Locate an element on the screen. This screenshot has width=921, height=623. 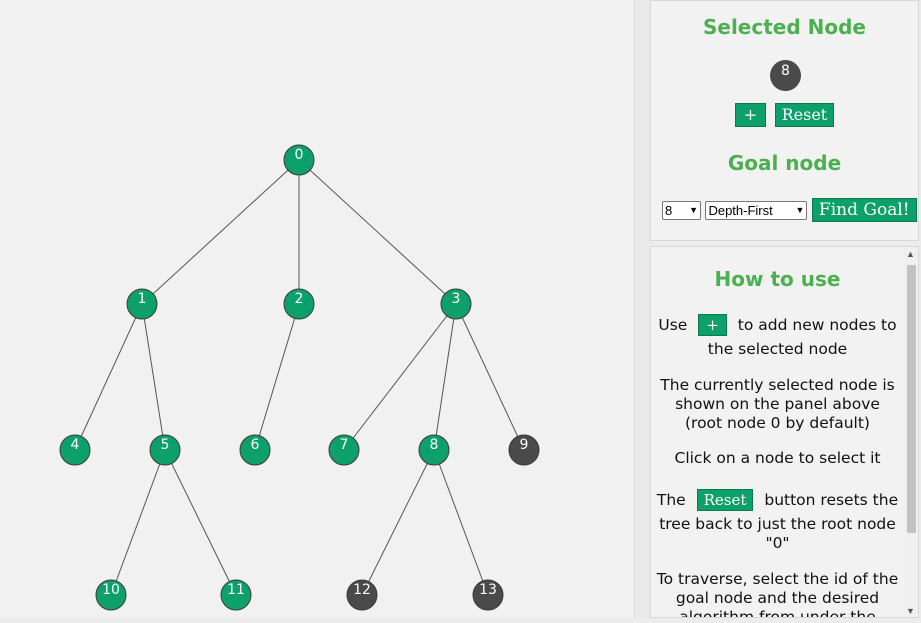
tree-node-0: 0 is located at coordinates (299, 160).